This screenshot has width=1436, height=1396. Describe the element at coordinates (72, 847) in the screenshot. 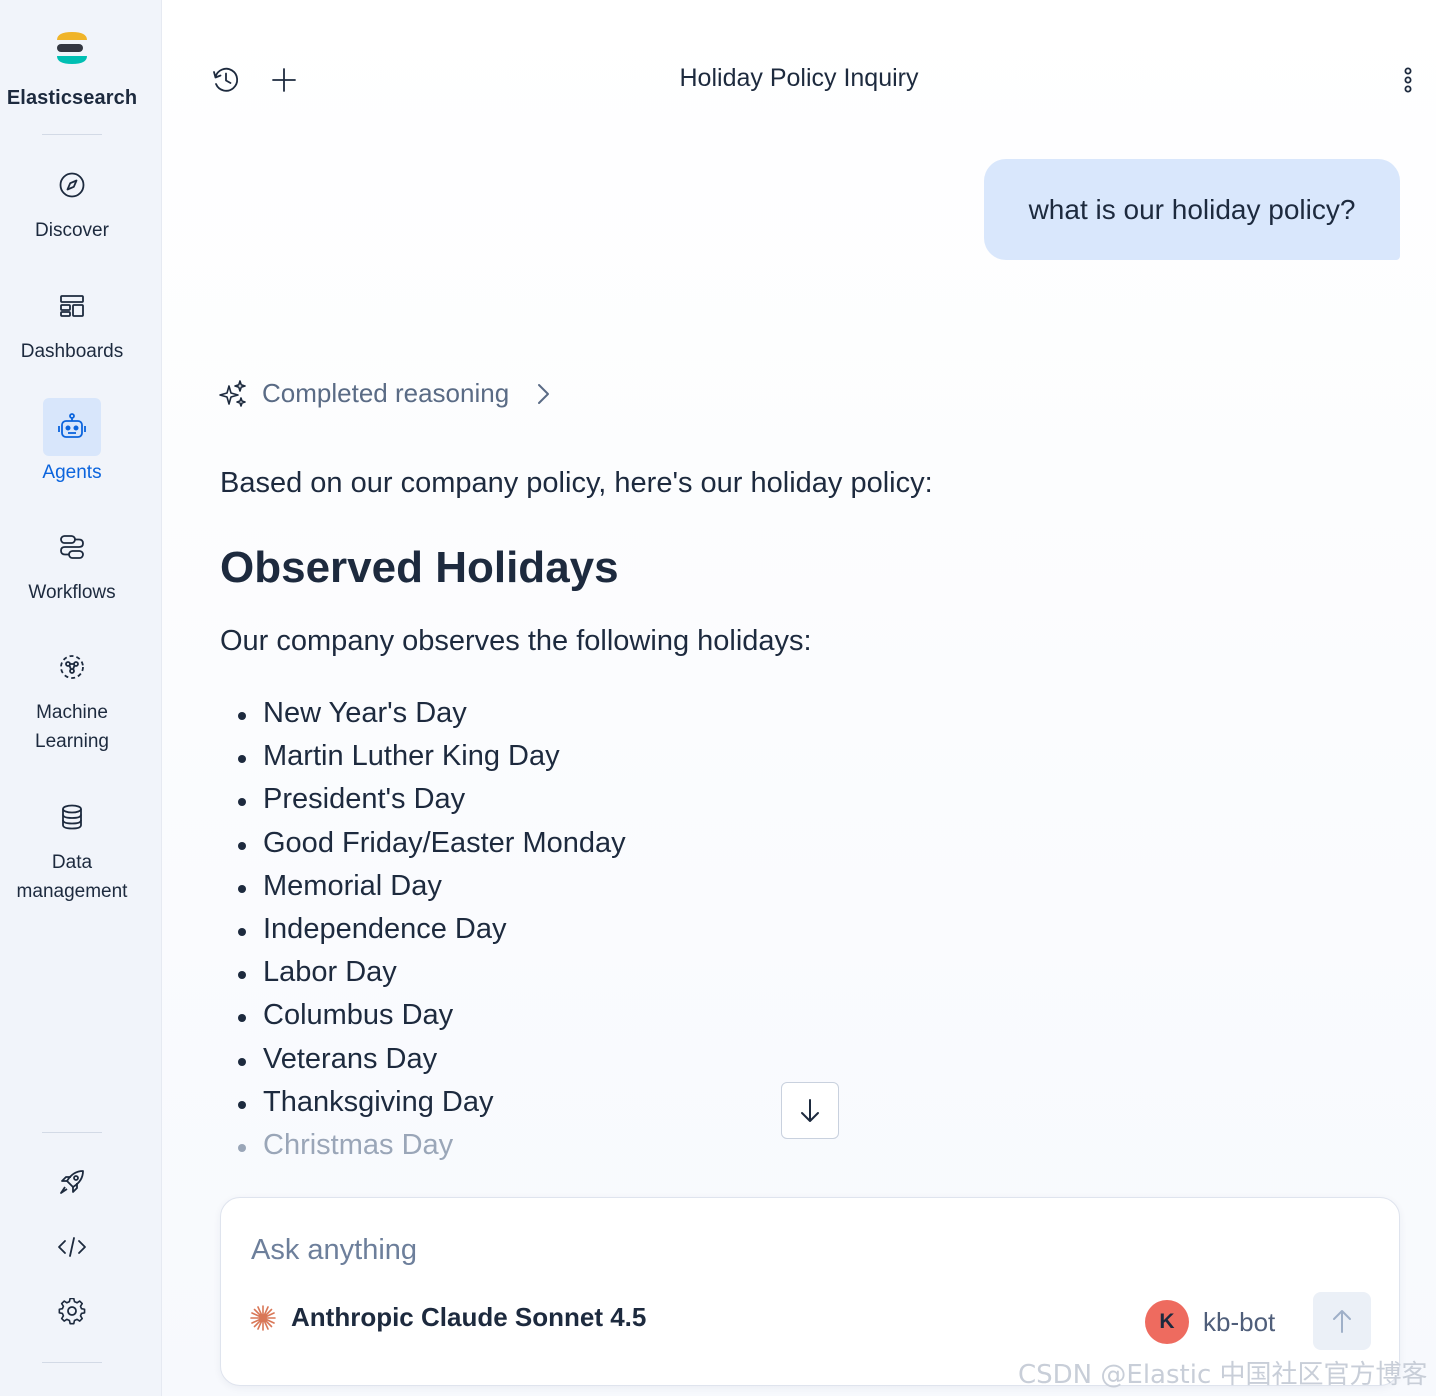

I see `sidebar-item-data-management: Data management` at that location.